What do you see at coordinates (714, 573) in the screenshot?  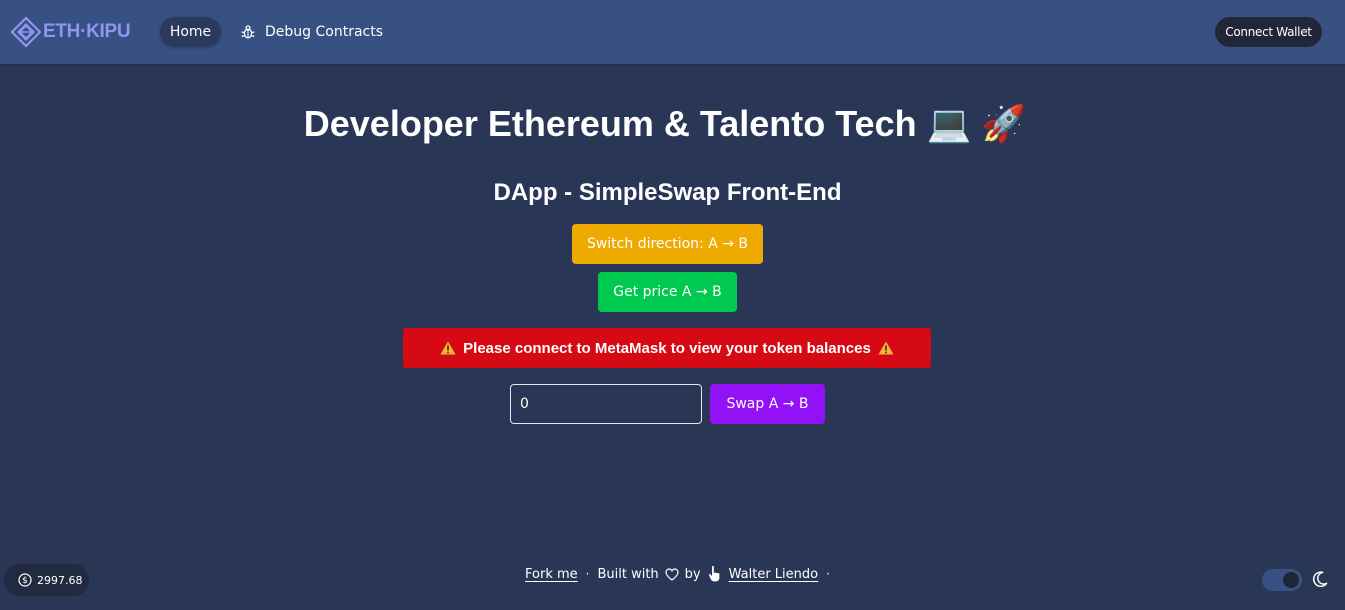 I see `hand-pointer-icon` at bounding box center [714, 573].